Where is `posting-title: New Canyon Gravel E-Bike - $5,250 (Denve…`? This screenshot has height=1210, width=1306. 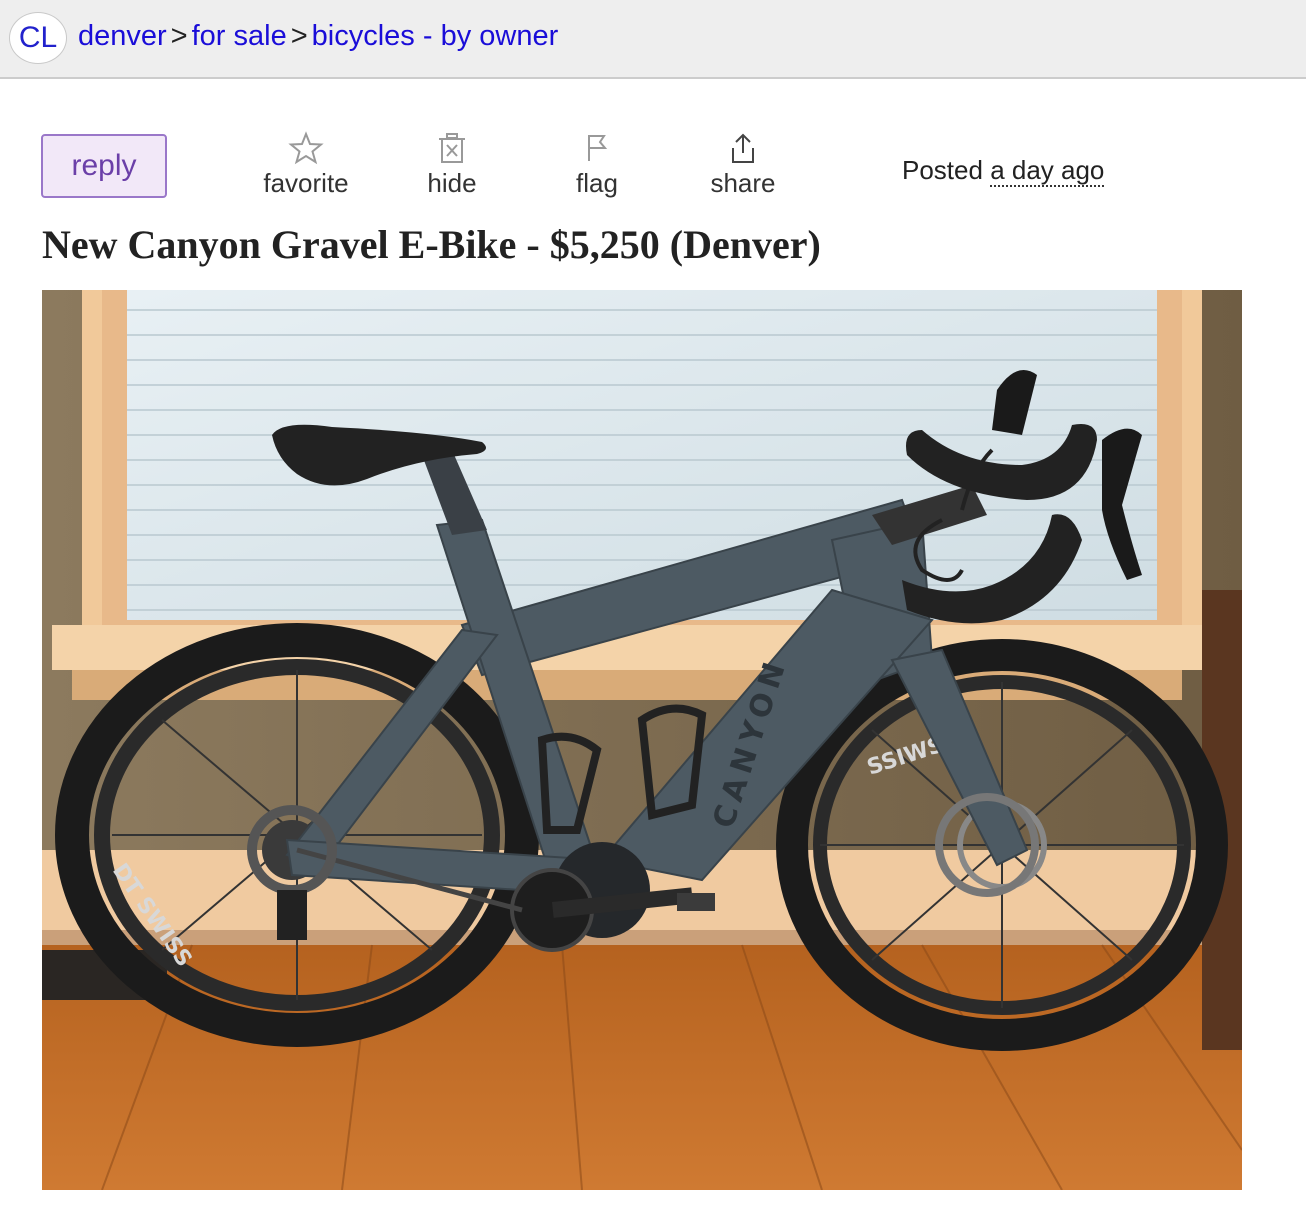
posting-title: New Canyon Gravel E-Bike - $5,250 (Denve… is located at coordinates (431, 244).